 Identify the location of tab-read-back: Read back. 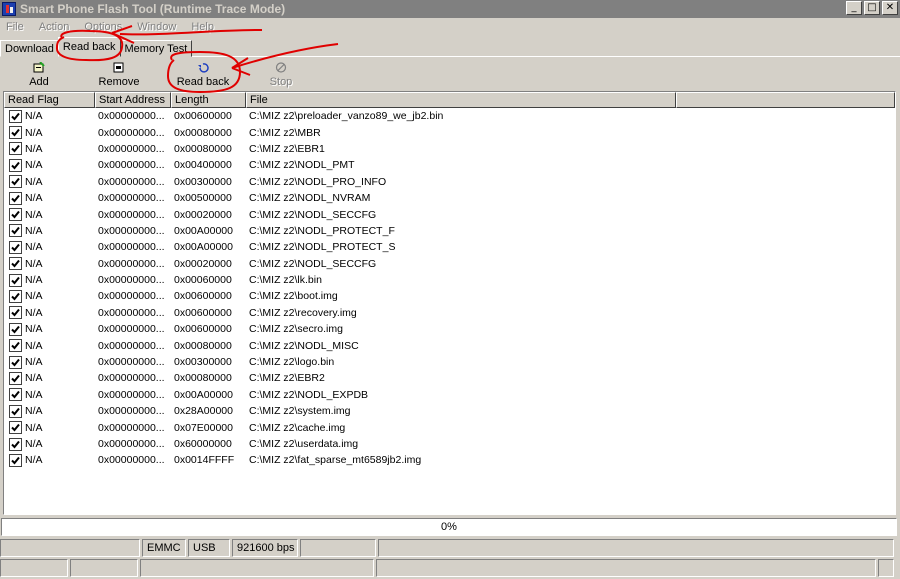
(89, 47).